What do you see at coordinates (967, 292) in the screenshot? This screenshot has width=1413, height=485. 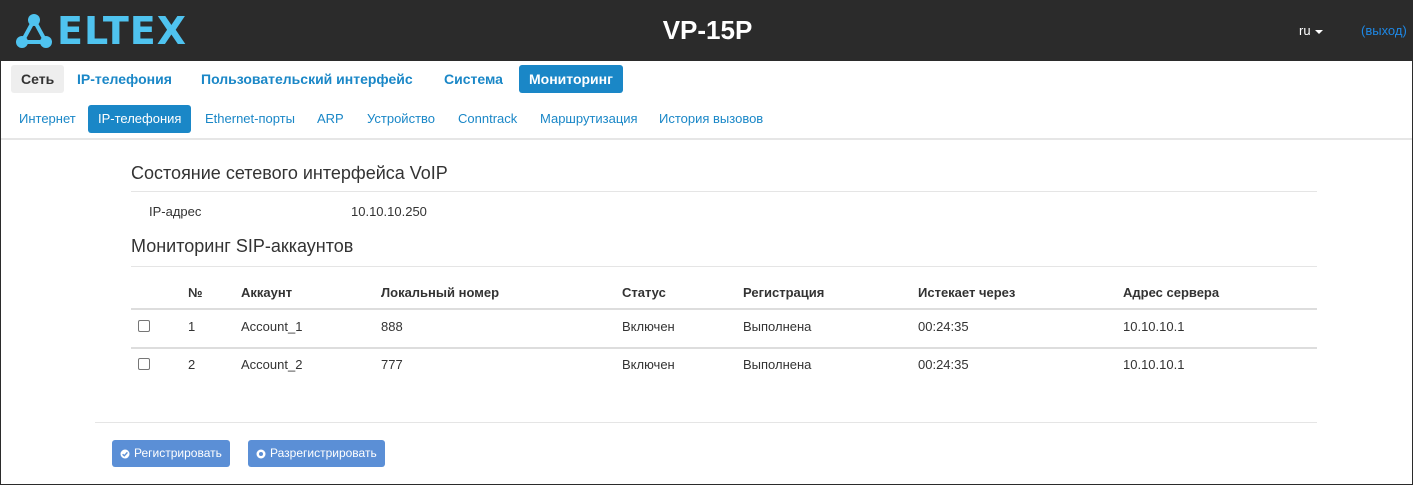 I see `column-header-expires: Истекает через` at bounding box center [967, 292].